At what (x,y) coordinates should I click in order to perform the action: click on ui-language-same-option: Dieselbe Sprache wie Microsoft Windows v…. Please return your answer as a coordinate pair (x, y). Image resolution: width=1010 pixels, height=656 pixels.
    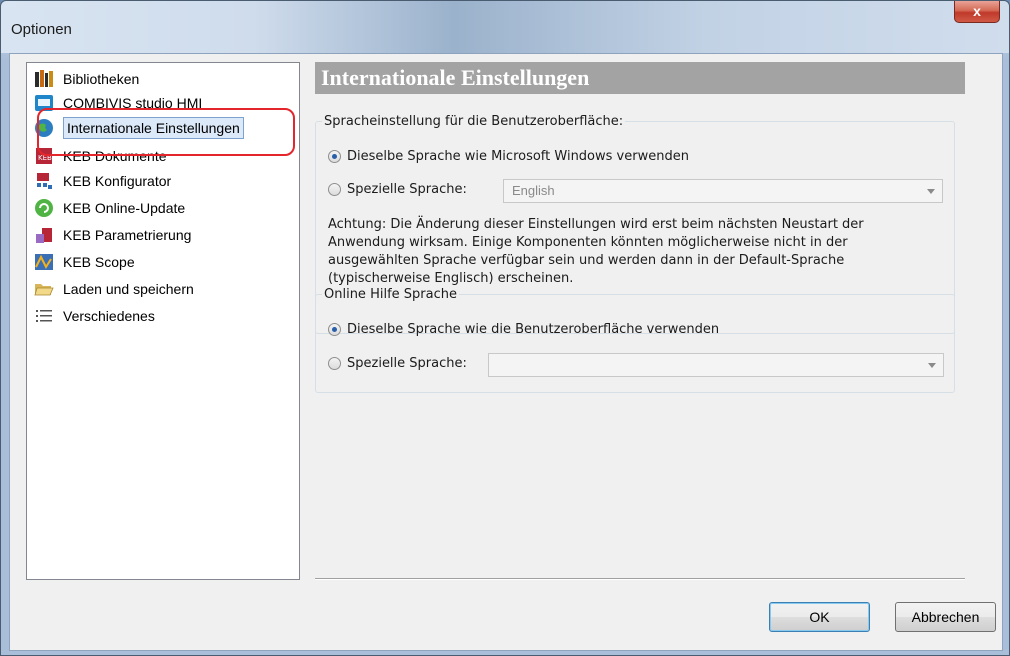
    Looking at the image, I should click on (508, 156).